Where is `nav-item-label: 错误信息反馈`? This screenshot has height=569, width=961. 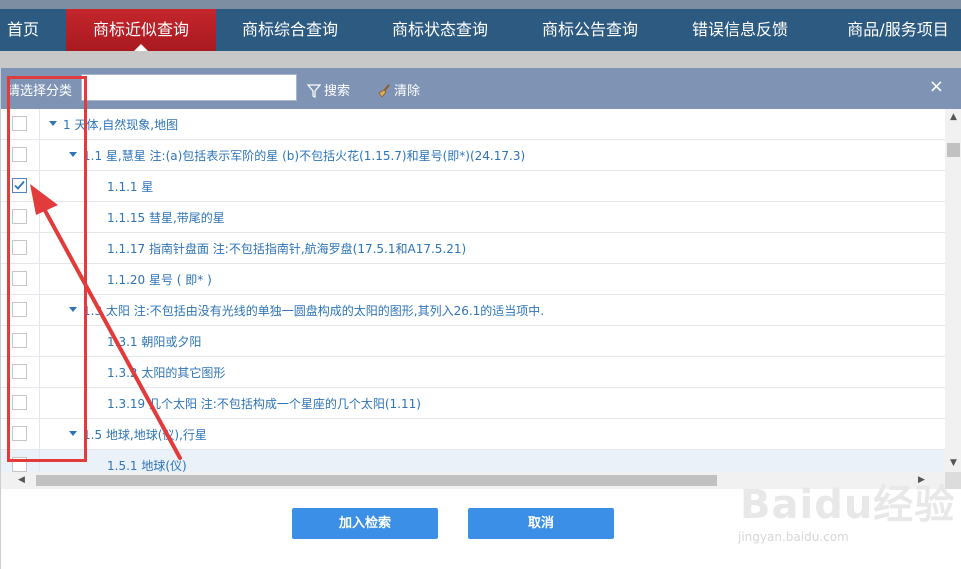 nav-item-label: 错误信息反馈 is located at coordinates (739, 29).